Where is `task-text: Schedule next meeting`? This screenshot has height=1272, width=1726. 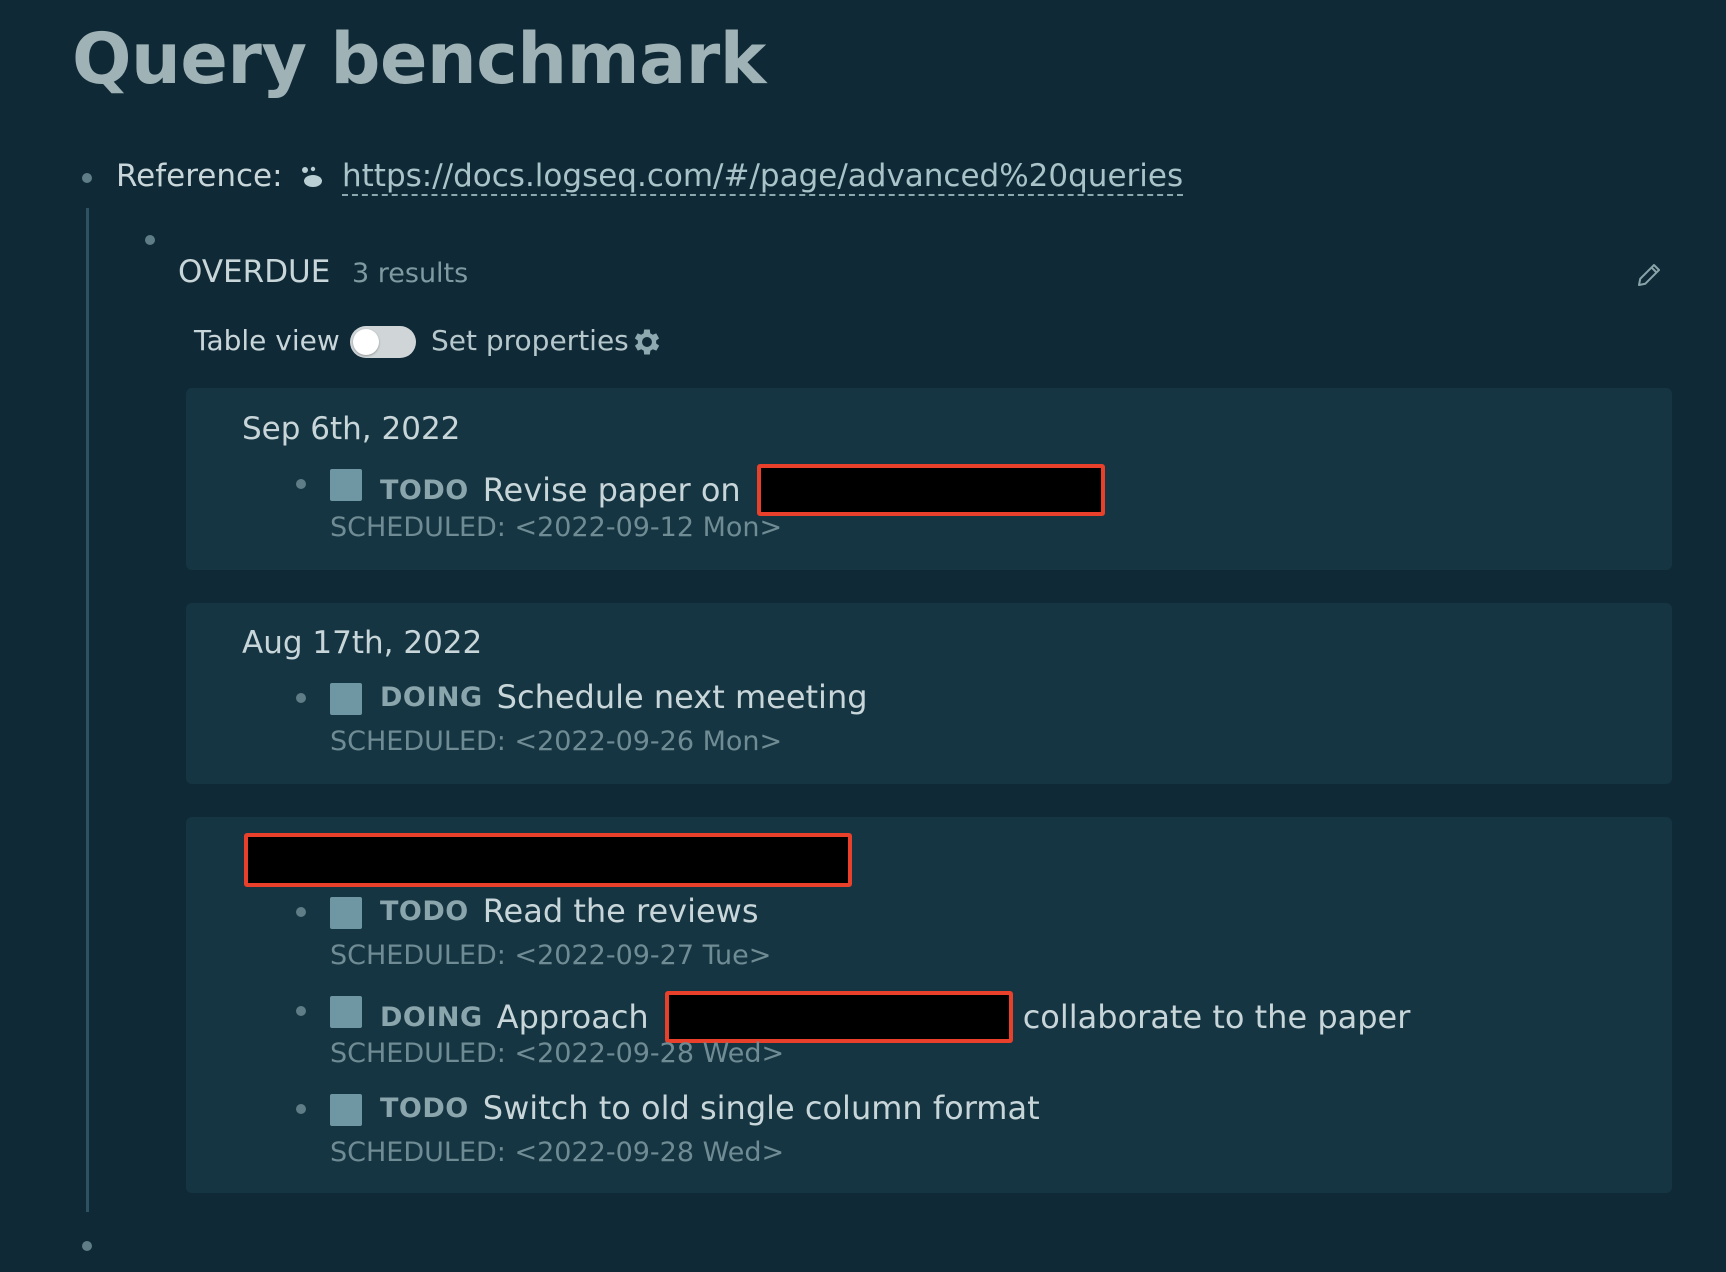 task-text: Schedule next meeting is located at coordinates (682, 697).